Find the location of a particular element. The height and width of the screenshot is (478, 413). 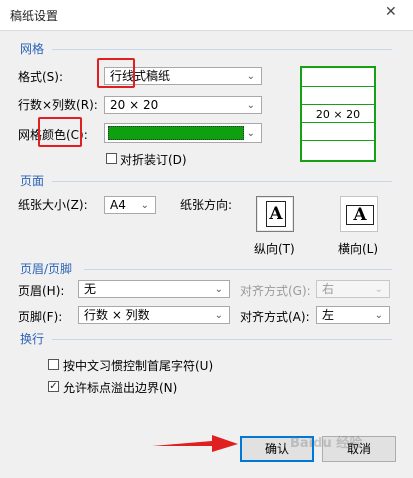

fold-label: 对折装订(D) is located at coordinates (153, 160).